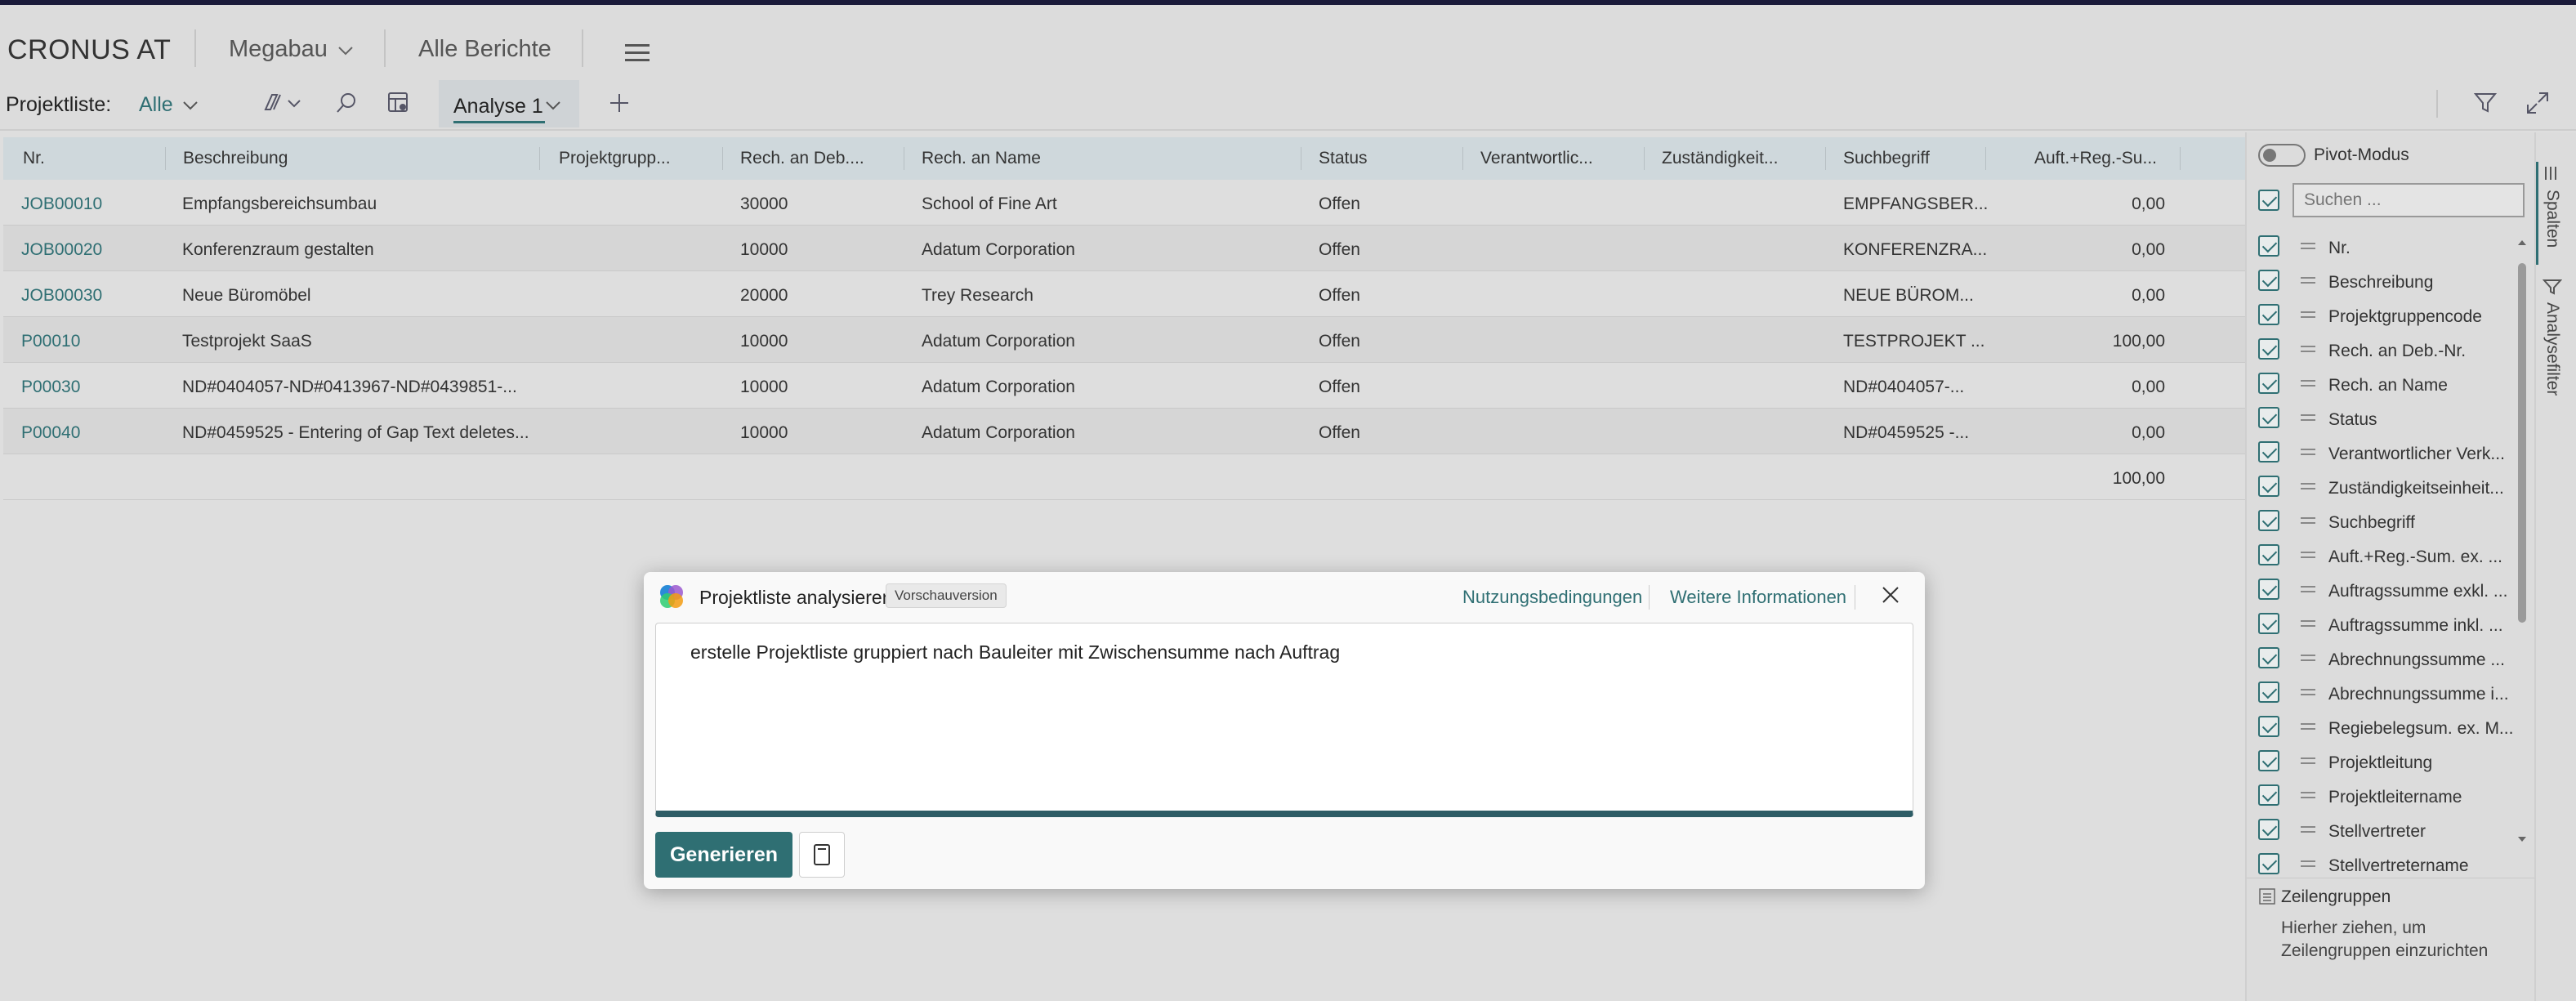 This screenshot has height=1001, width=2576. Describe the element at coordinates (2553, 336) in the screenshot. I see `tab-analysis-filters: Analysefilter` at that location.